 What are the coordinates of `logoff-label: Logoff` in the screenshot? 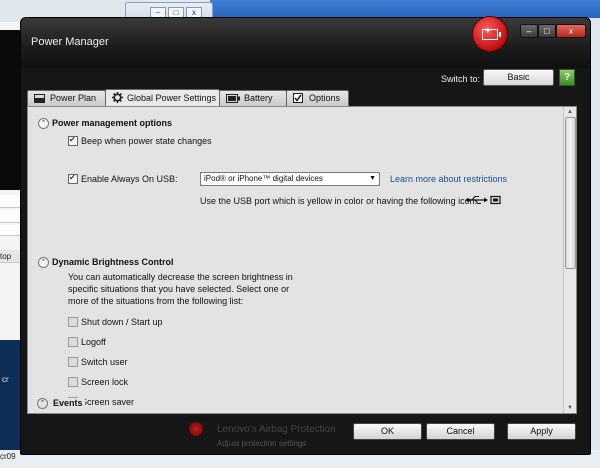 It's located at (93, 342).